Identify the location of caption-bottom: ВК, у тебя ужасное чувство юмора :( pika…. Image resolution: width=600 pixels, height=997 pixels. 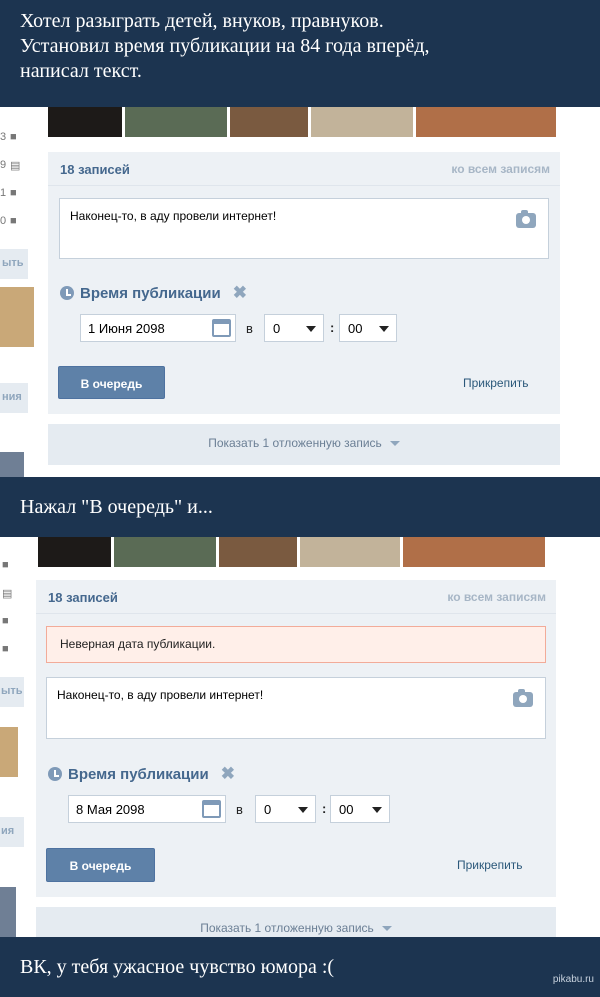
(300, 967).